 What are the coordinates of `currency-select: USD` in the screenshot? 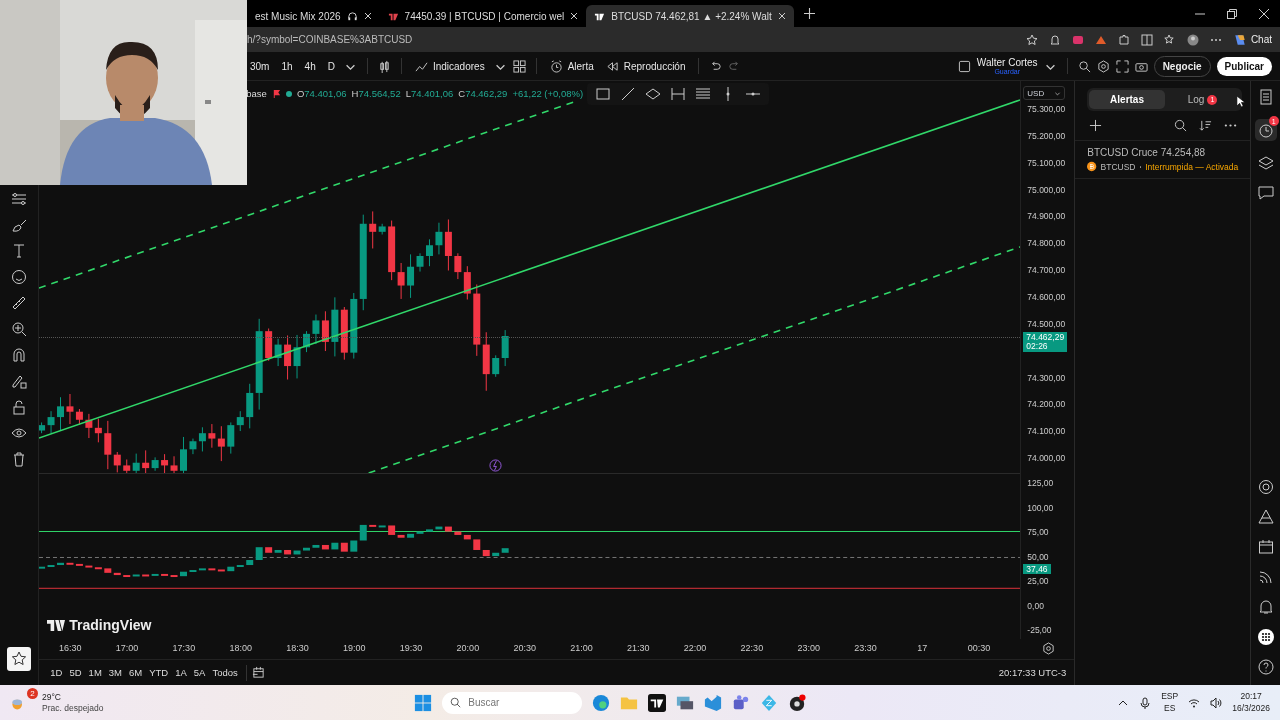 It's located at (1044, 93).